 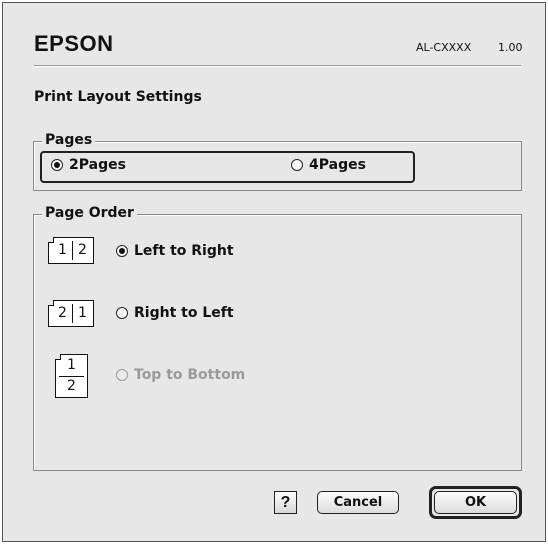 I want to click on dialog-title: Print Layout Settings, so click(x=118, y=97).